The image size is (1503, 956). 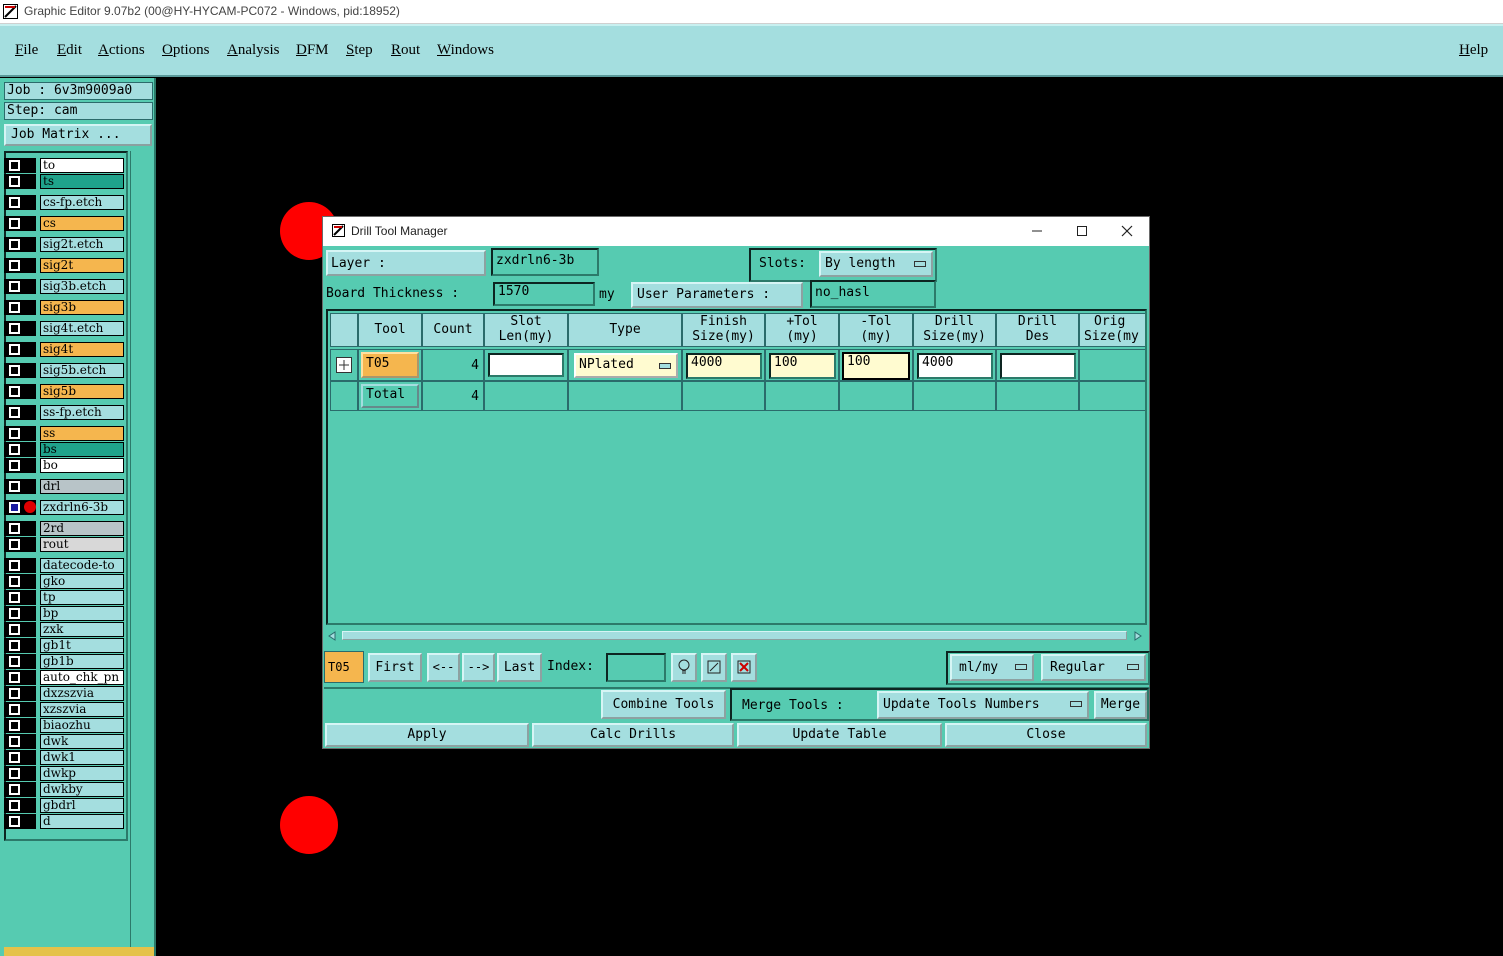 I want to click on layer-row-sig2t.etch: sig2t.etch, so click(x=64, y=244).